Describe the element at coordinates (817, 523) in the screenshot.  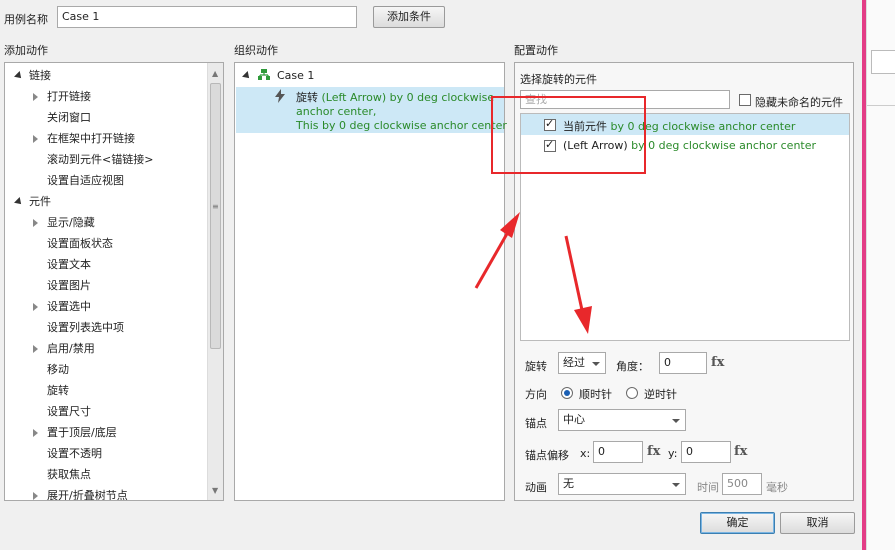
I see `cancel-button: 取消` at that location.